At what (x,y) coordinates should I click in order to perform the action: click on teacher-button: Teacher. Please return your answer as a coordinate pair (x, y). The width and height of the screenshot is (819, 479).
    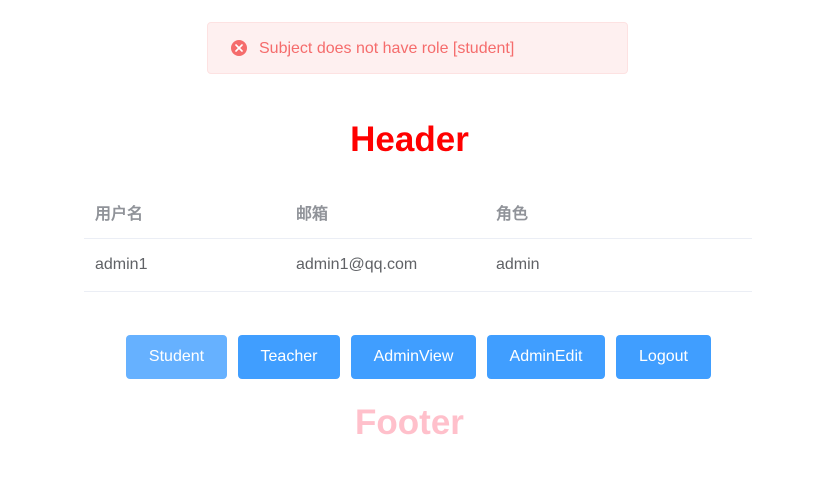
    Looking at the image, I should click on (289, 357).